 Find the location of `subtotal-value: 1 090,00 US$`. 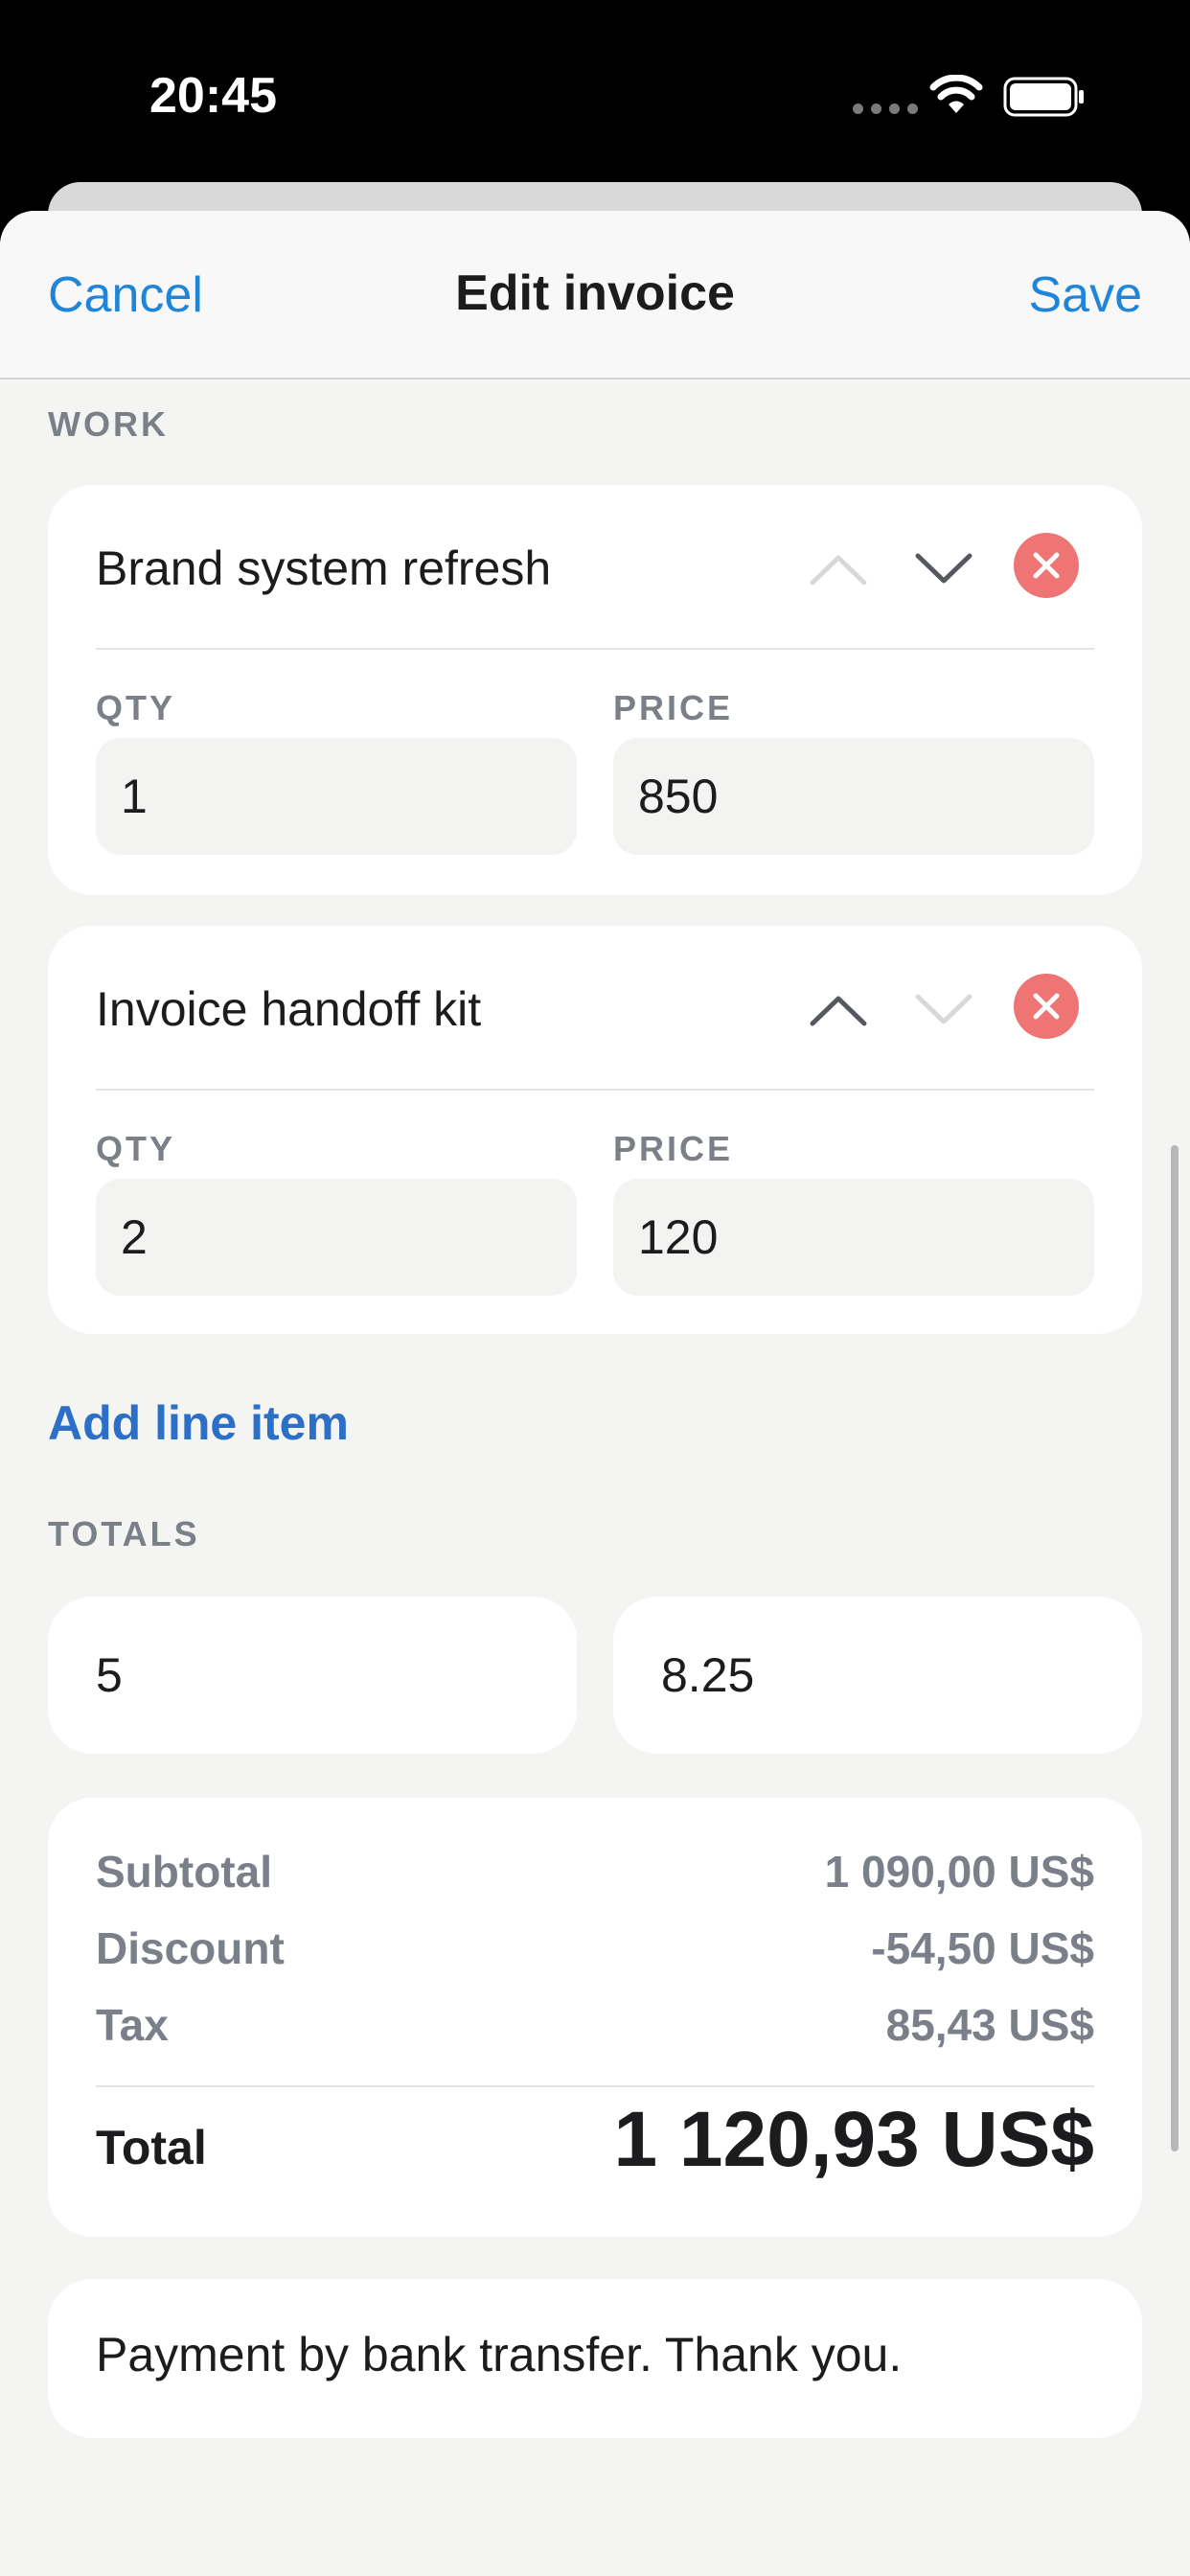

subtotal-value: 1 090,00 US$ is located at coordinates (959, 1872).